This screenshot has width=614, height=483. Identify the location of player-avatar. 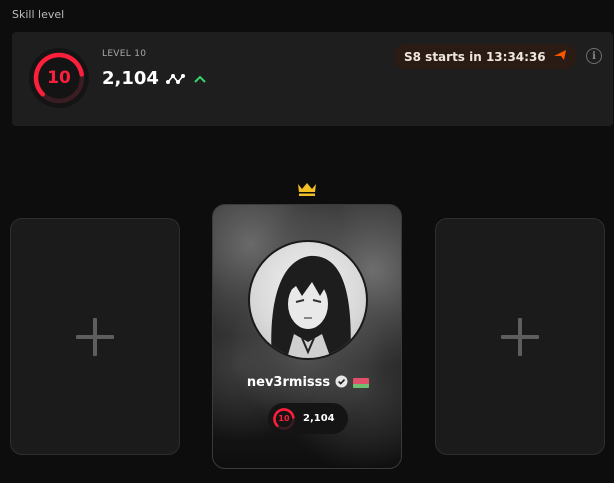
(308, 300).